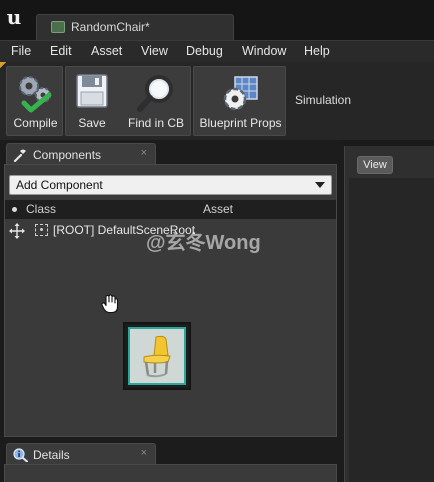 The image size is (434, 482). I want to click on props-group: Blueprint Props, so click(239, 101).